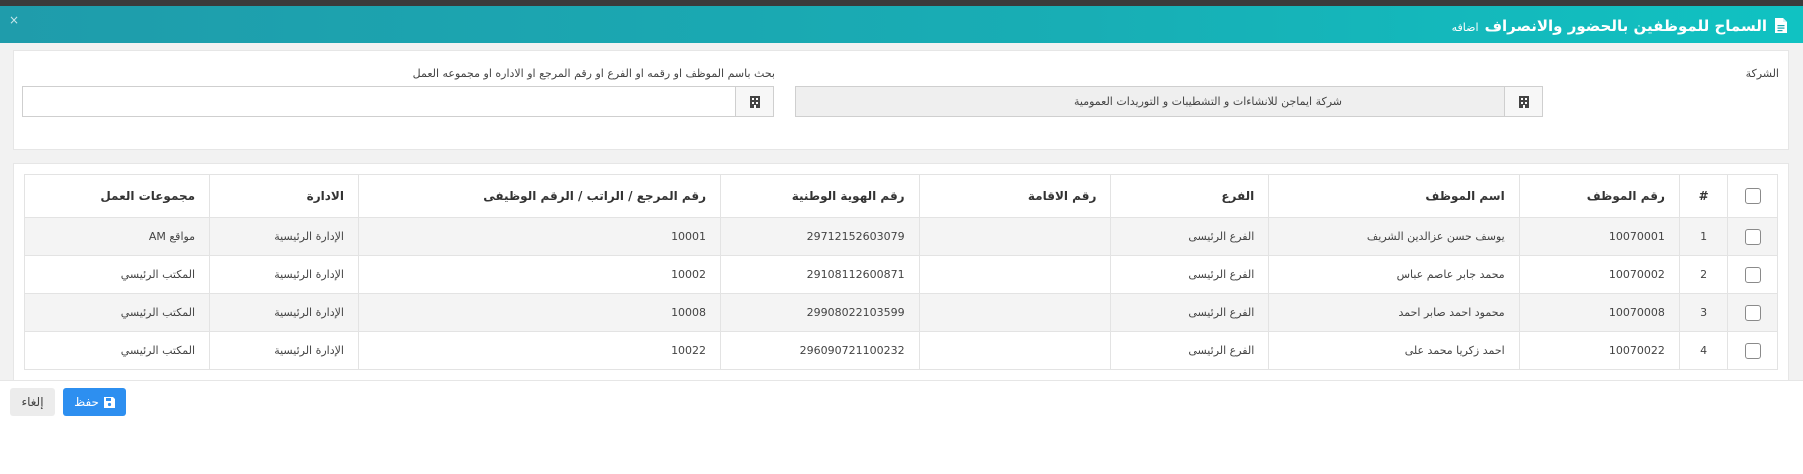  I want to click on col-ref: رقم المرجع / الراتب / الرقم الوظيفى, so click(539, 196).